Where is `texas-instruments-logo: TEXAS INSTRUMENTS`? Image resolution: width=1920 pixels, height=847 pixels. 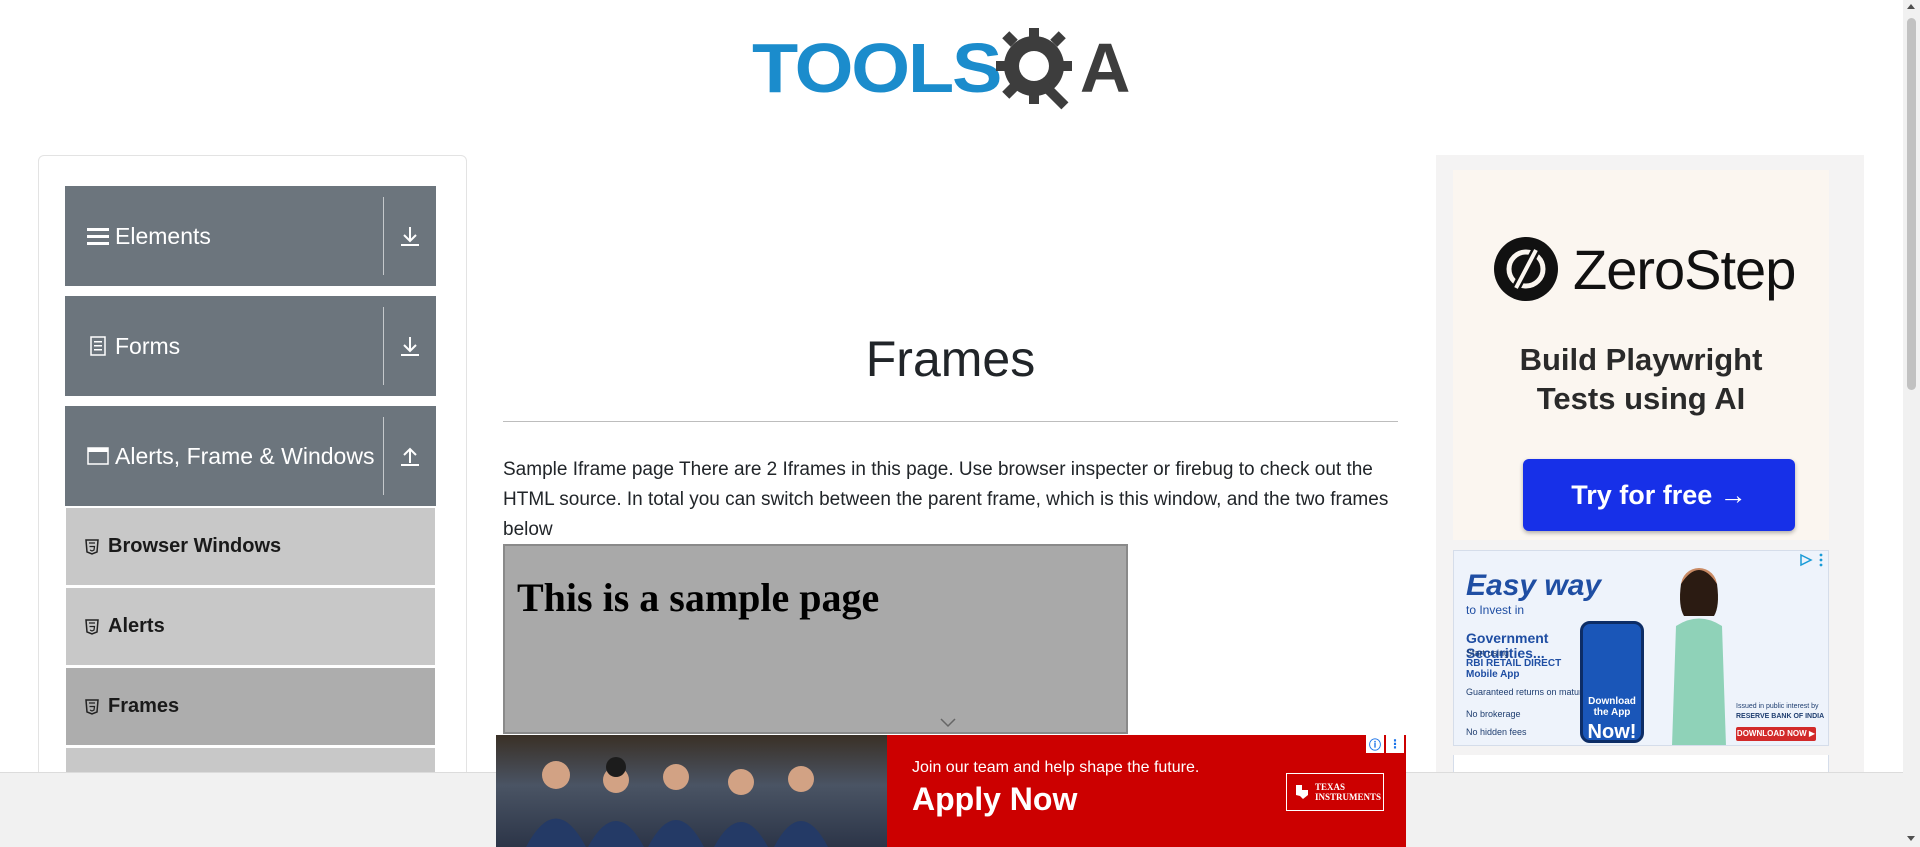
texas-instruments-logo: TEXAS INSTRUMENTS is located at coordinates (1335, 792).